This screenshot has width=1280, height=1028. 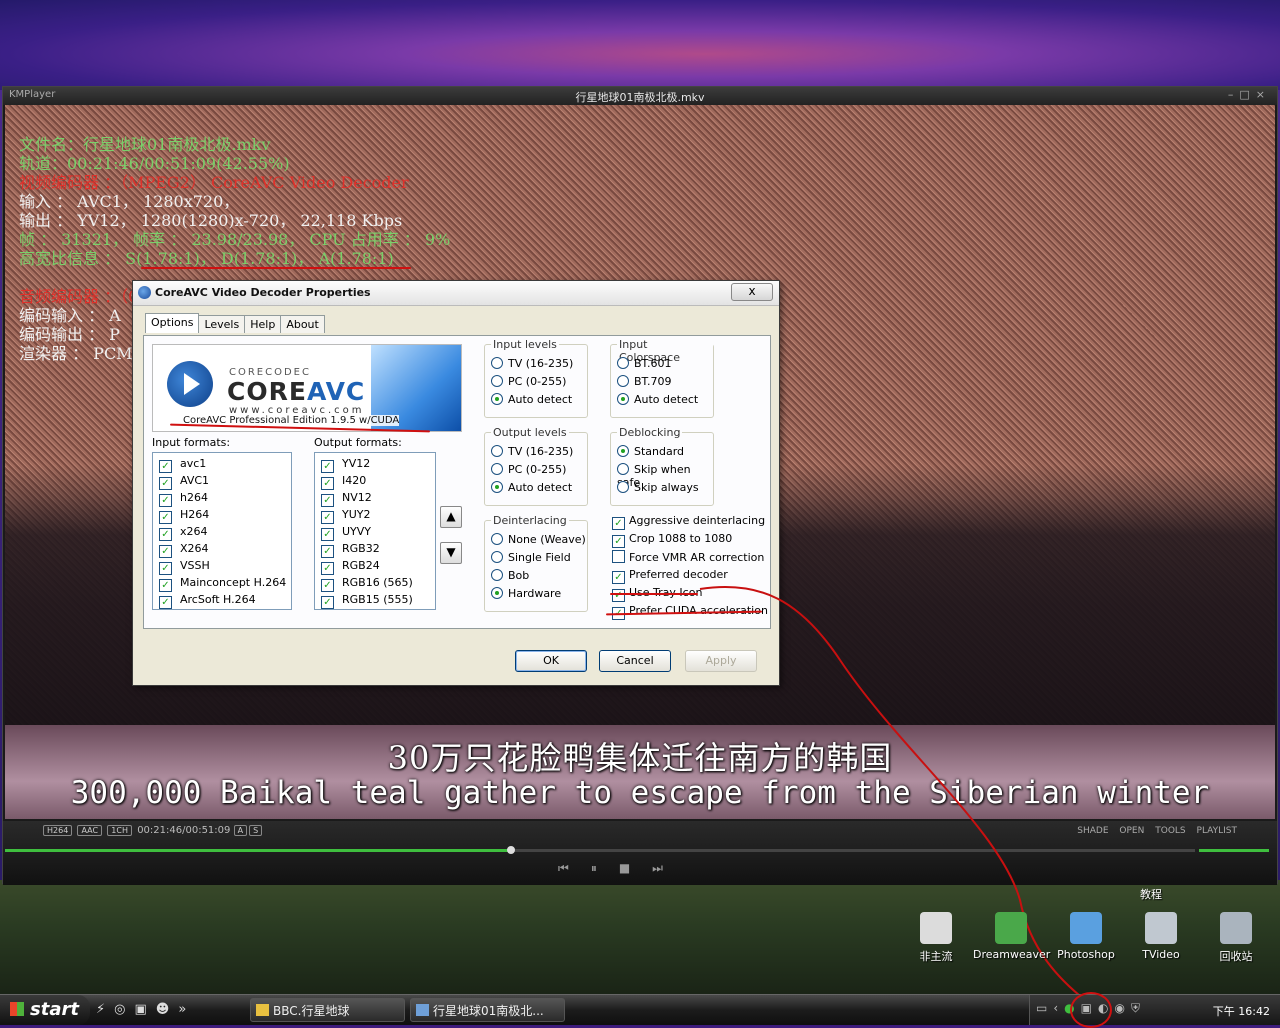 I want to click on start-button: start, so click(x=45, y=1010).